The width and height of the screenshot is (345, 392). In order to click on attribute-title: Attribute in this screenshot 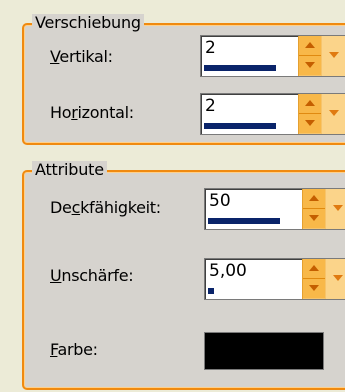, I will do `click(69, 170)`.